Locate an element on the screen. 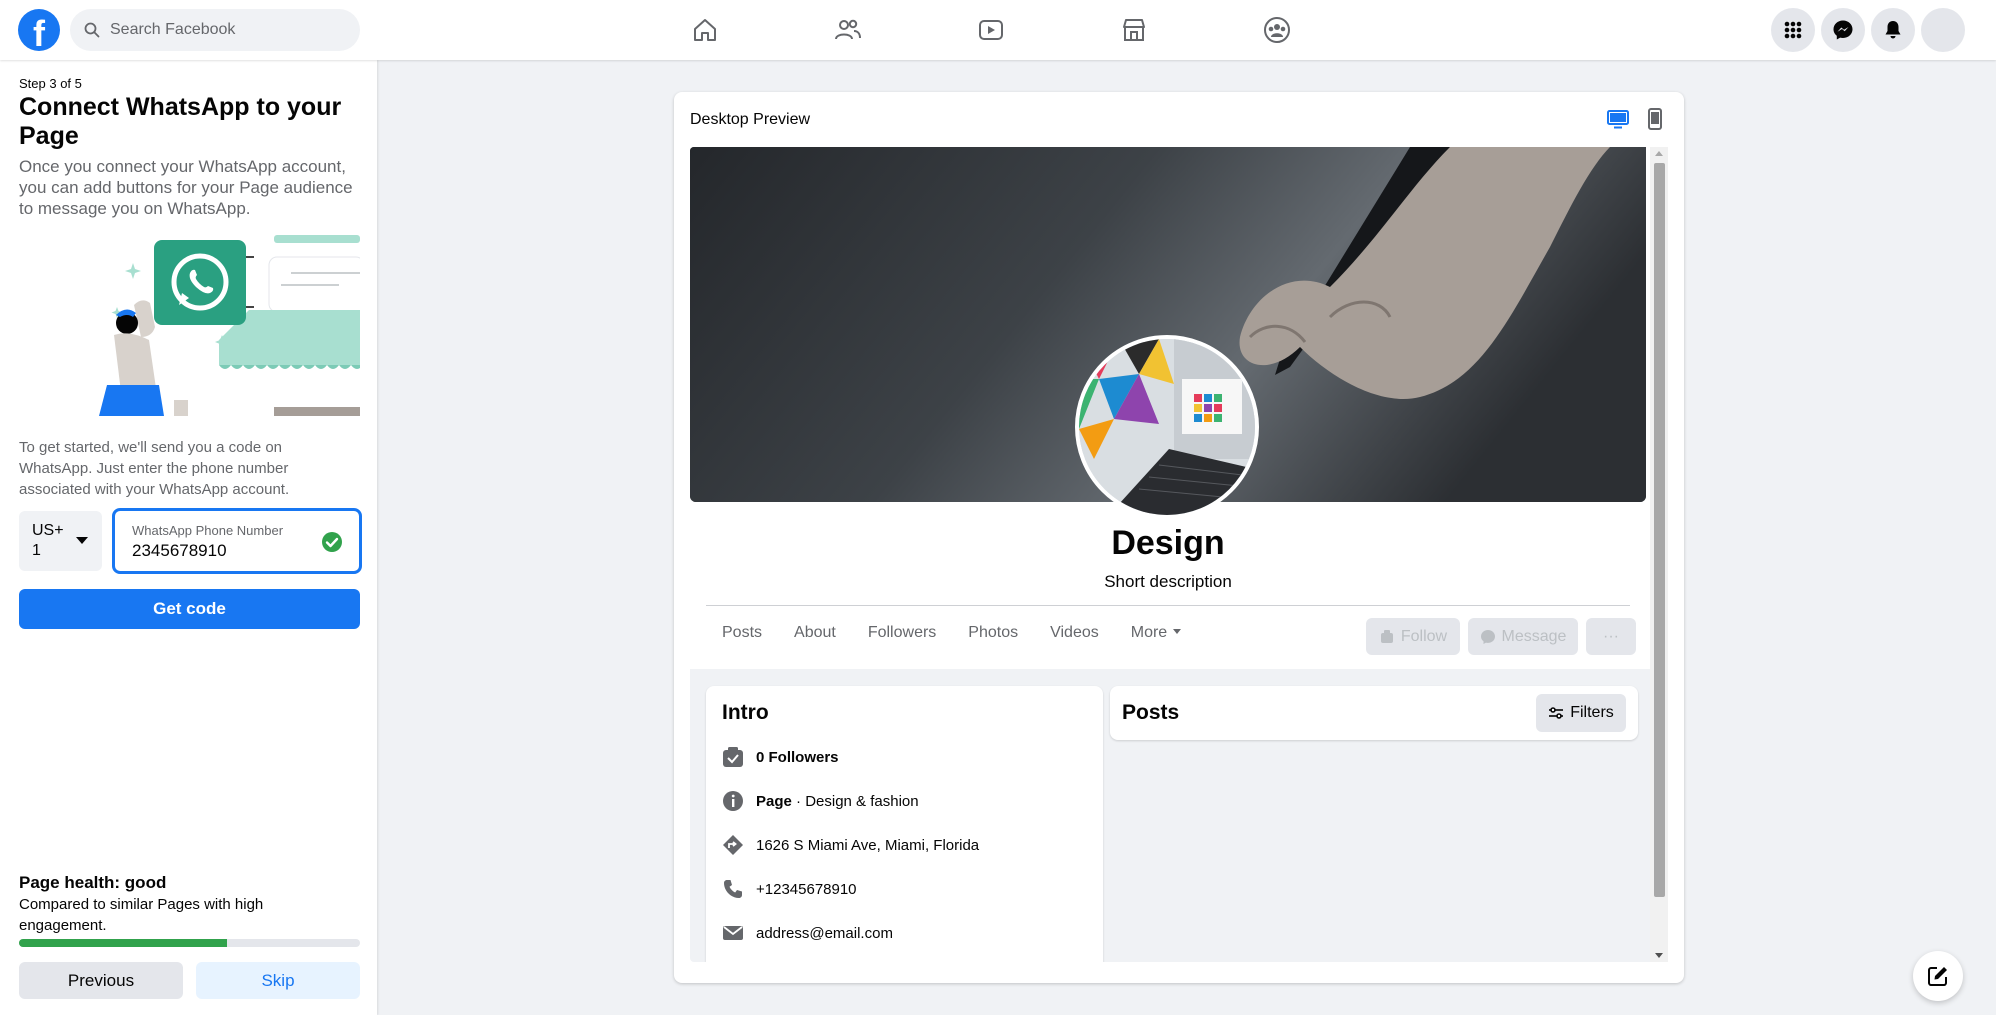 The height and width of the screenshot is (1015, 1996). email-icon is located at coordinates (733, 933).